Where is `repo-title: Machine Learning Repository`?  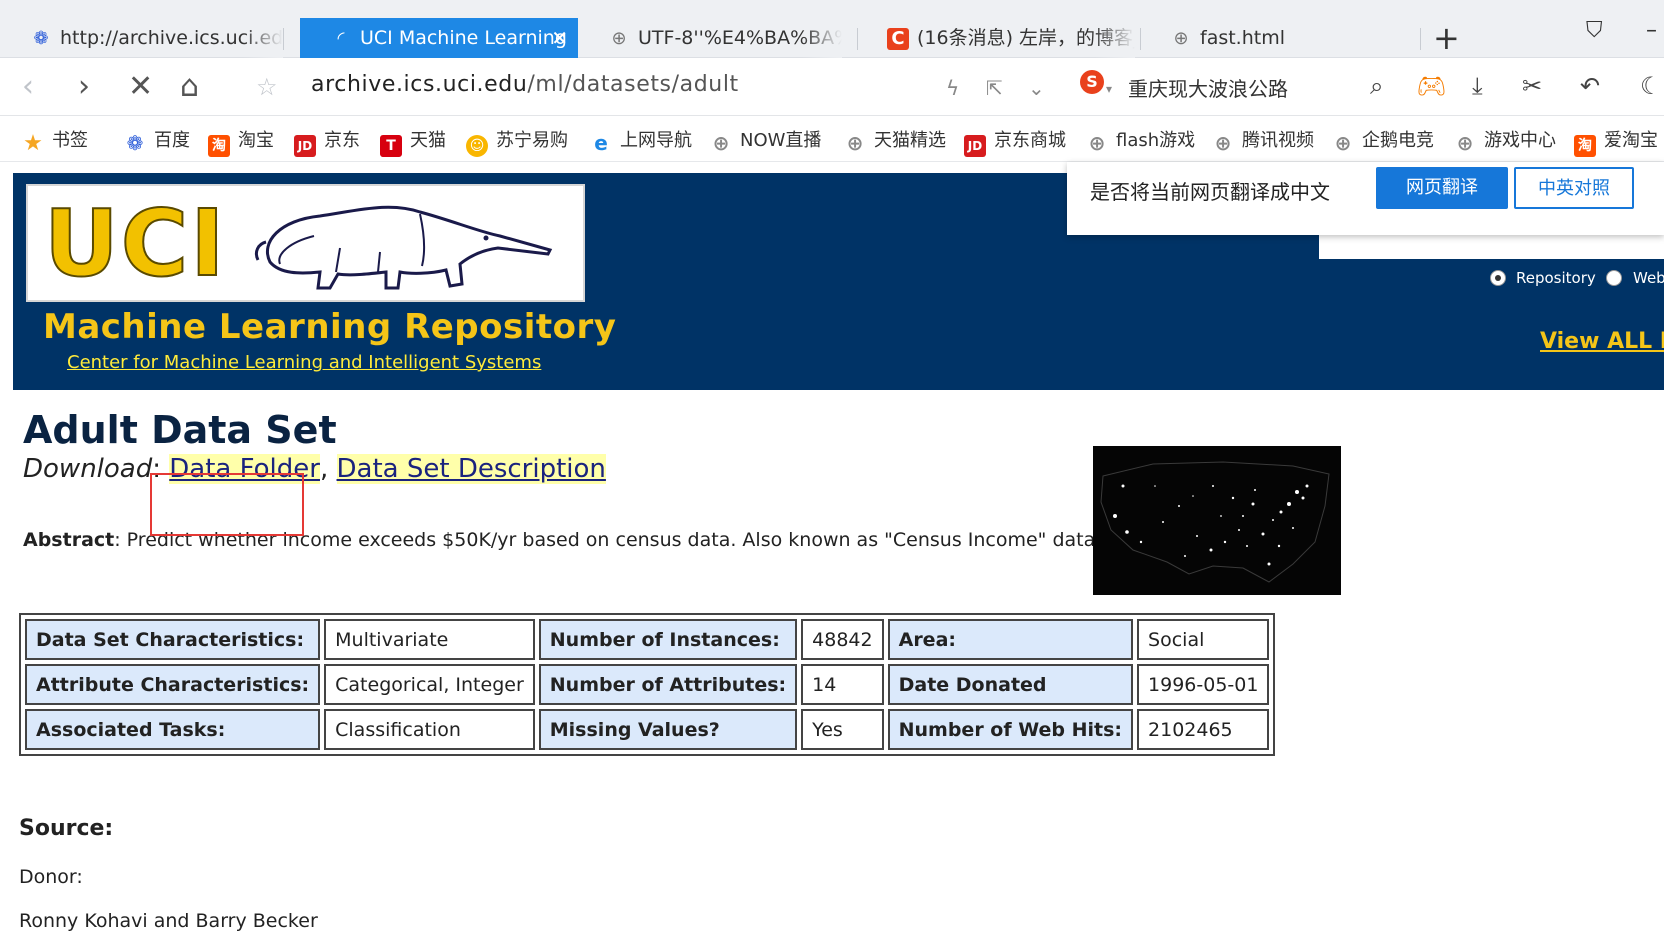
repo-title: Machine Learning Repository is located at coordinates (330, 327).